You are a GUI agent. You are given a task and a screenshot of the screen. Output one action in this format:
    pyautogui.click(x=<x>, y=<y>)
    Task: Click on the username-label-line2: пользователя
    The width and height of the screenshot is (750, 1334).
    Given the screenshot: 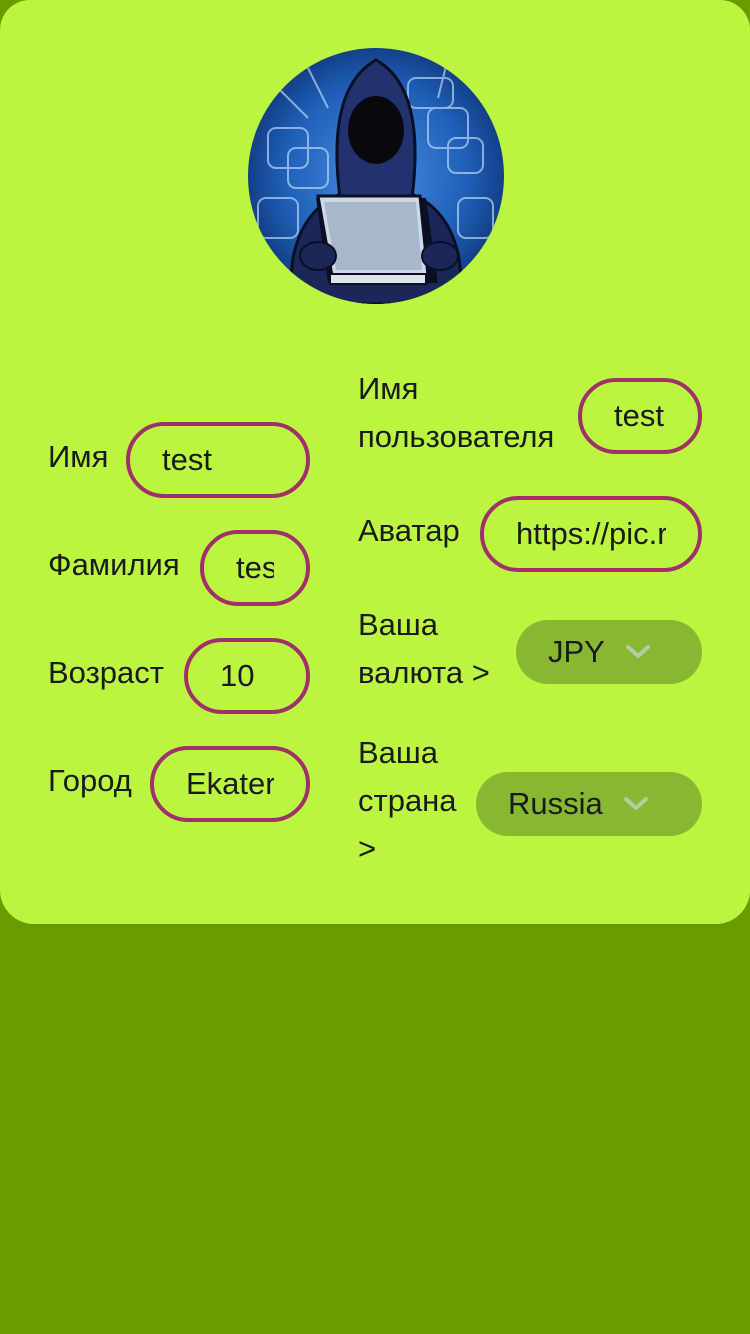 What is the action you would take?
    pyautogui.click(x=456, y=436)
    